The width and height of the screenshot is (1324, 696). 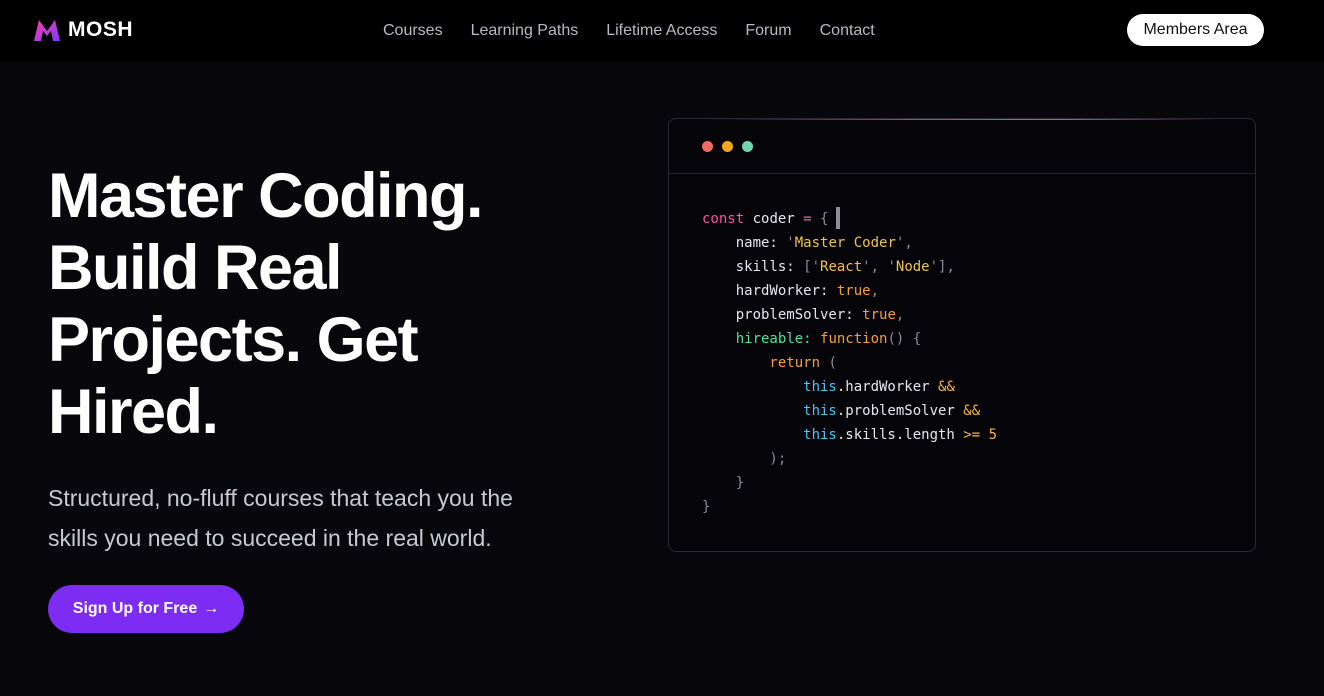 What do you see at coordinates (790, 243) in the screenshot?
I see `code-token: '` at bounding box center [790, 243].